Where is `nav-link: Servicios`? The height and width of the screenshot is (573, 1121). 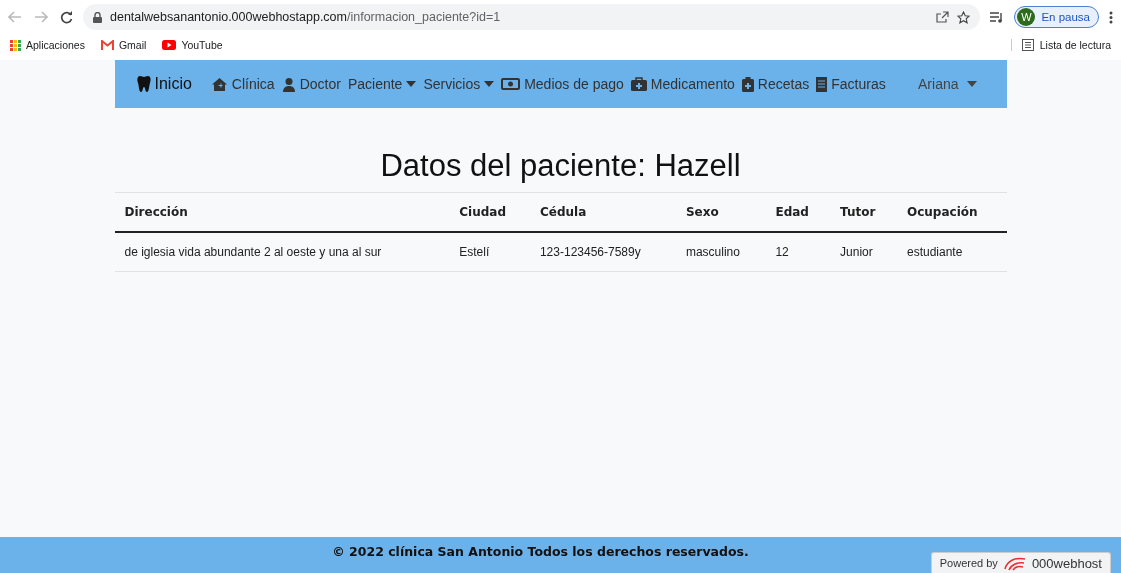
nav-link: Servicios is located at coordinates (459, 84).